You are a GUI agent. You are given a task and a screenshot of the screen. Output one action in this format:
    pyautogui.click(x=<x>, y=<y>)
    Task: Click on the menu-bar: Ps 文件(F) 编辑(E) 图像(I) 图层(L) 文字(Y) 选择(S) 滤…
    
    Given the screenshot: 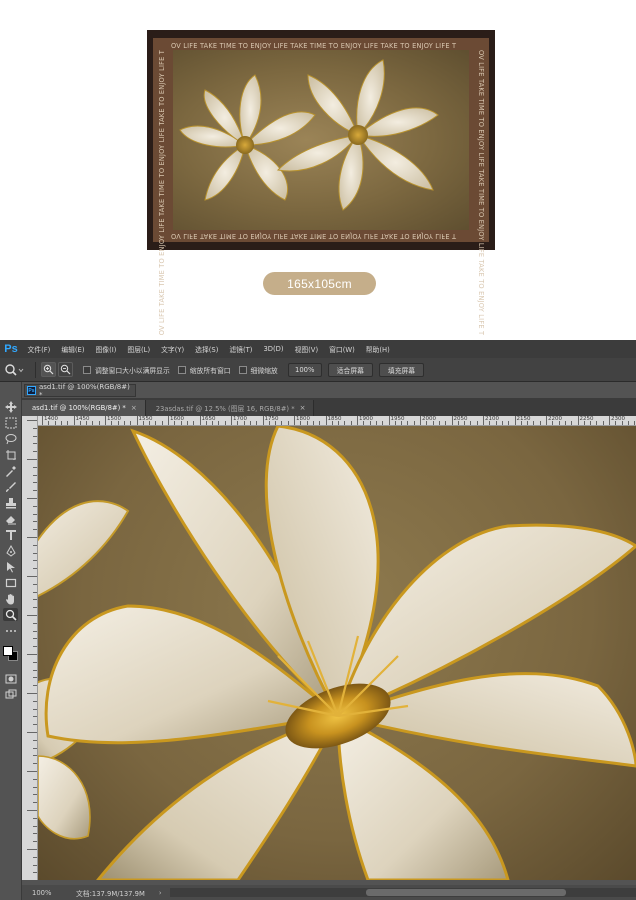 What is the action you would take?
    pyautogui.click(x=318, y=349)
    